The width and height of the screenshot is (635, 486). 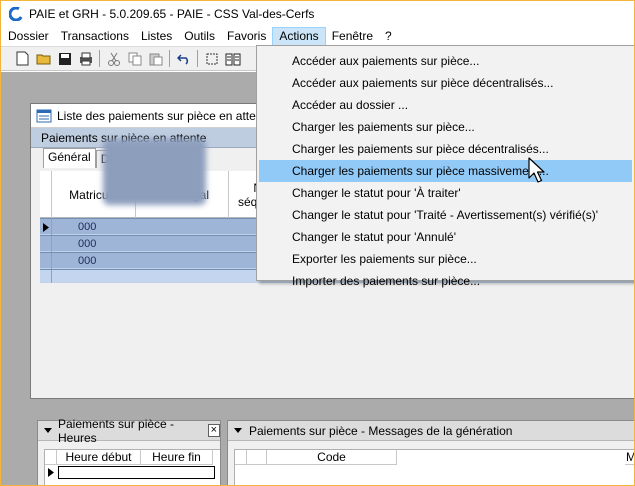 What do you see at coordinates (64, 58) in the screenshot?
I see `save-icon` at bounding box center [64, 58].